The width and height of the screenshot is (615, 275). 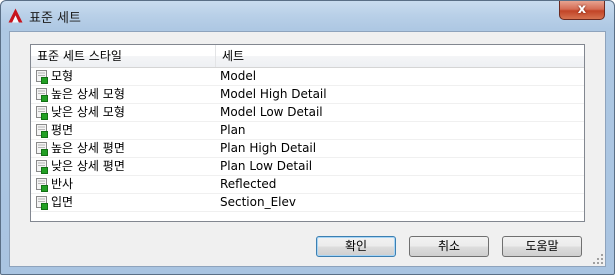 I want to click on row-set-name: Plan, so click(x=233, y=130).